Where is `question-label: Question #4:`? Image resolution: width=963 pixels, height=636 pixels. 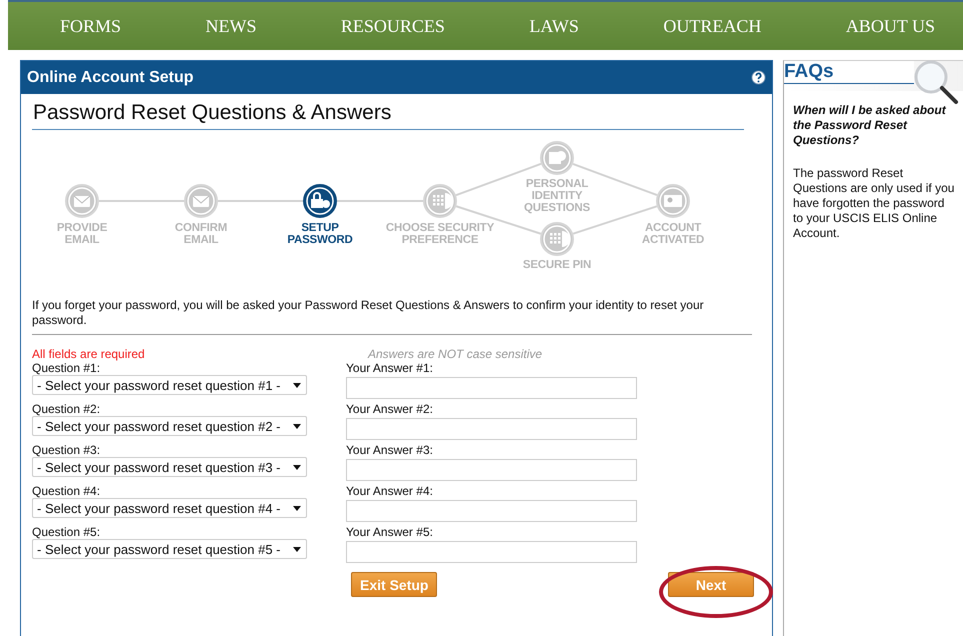 question-label: Question #4: is located at coordinates (67, 491).